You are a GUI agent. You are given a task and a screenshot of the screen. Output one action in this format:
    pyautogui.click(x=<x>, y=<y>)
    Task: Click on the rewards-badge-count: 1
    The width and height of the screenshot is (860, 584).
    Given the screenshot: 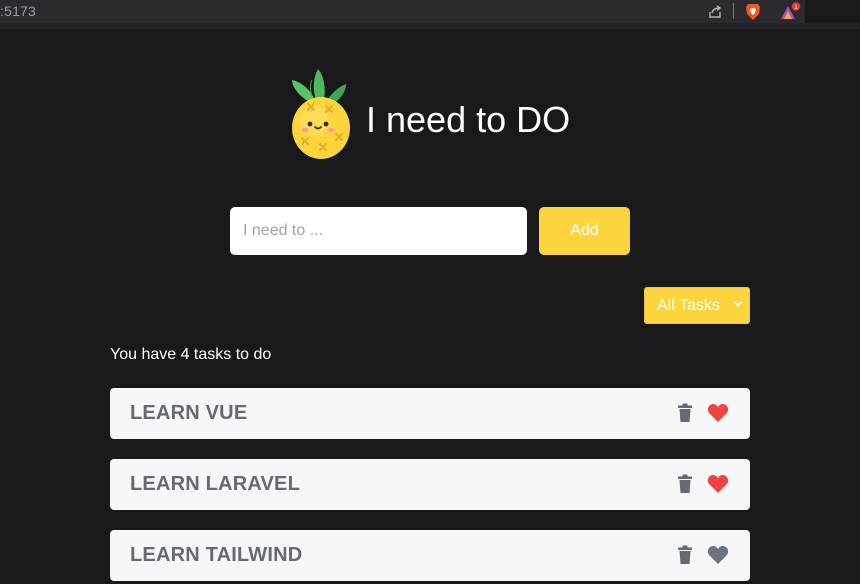 What is the action you would take?
    pyautogui.click(x=796, y=7)
    